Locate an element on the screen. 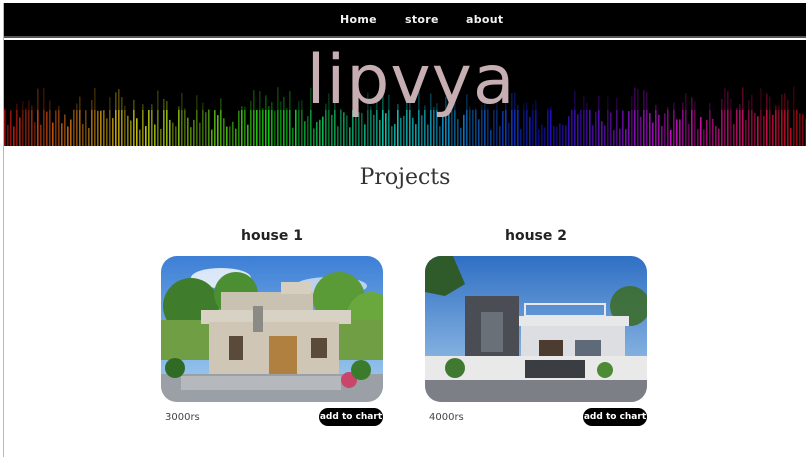 This screenshot has height=460, width=807. section-title: Projects is located at coordinates (405, 177).